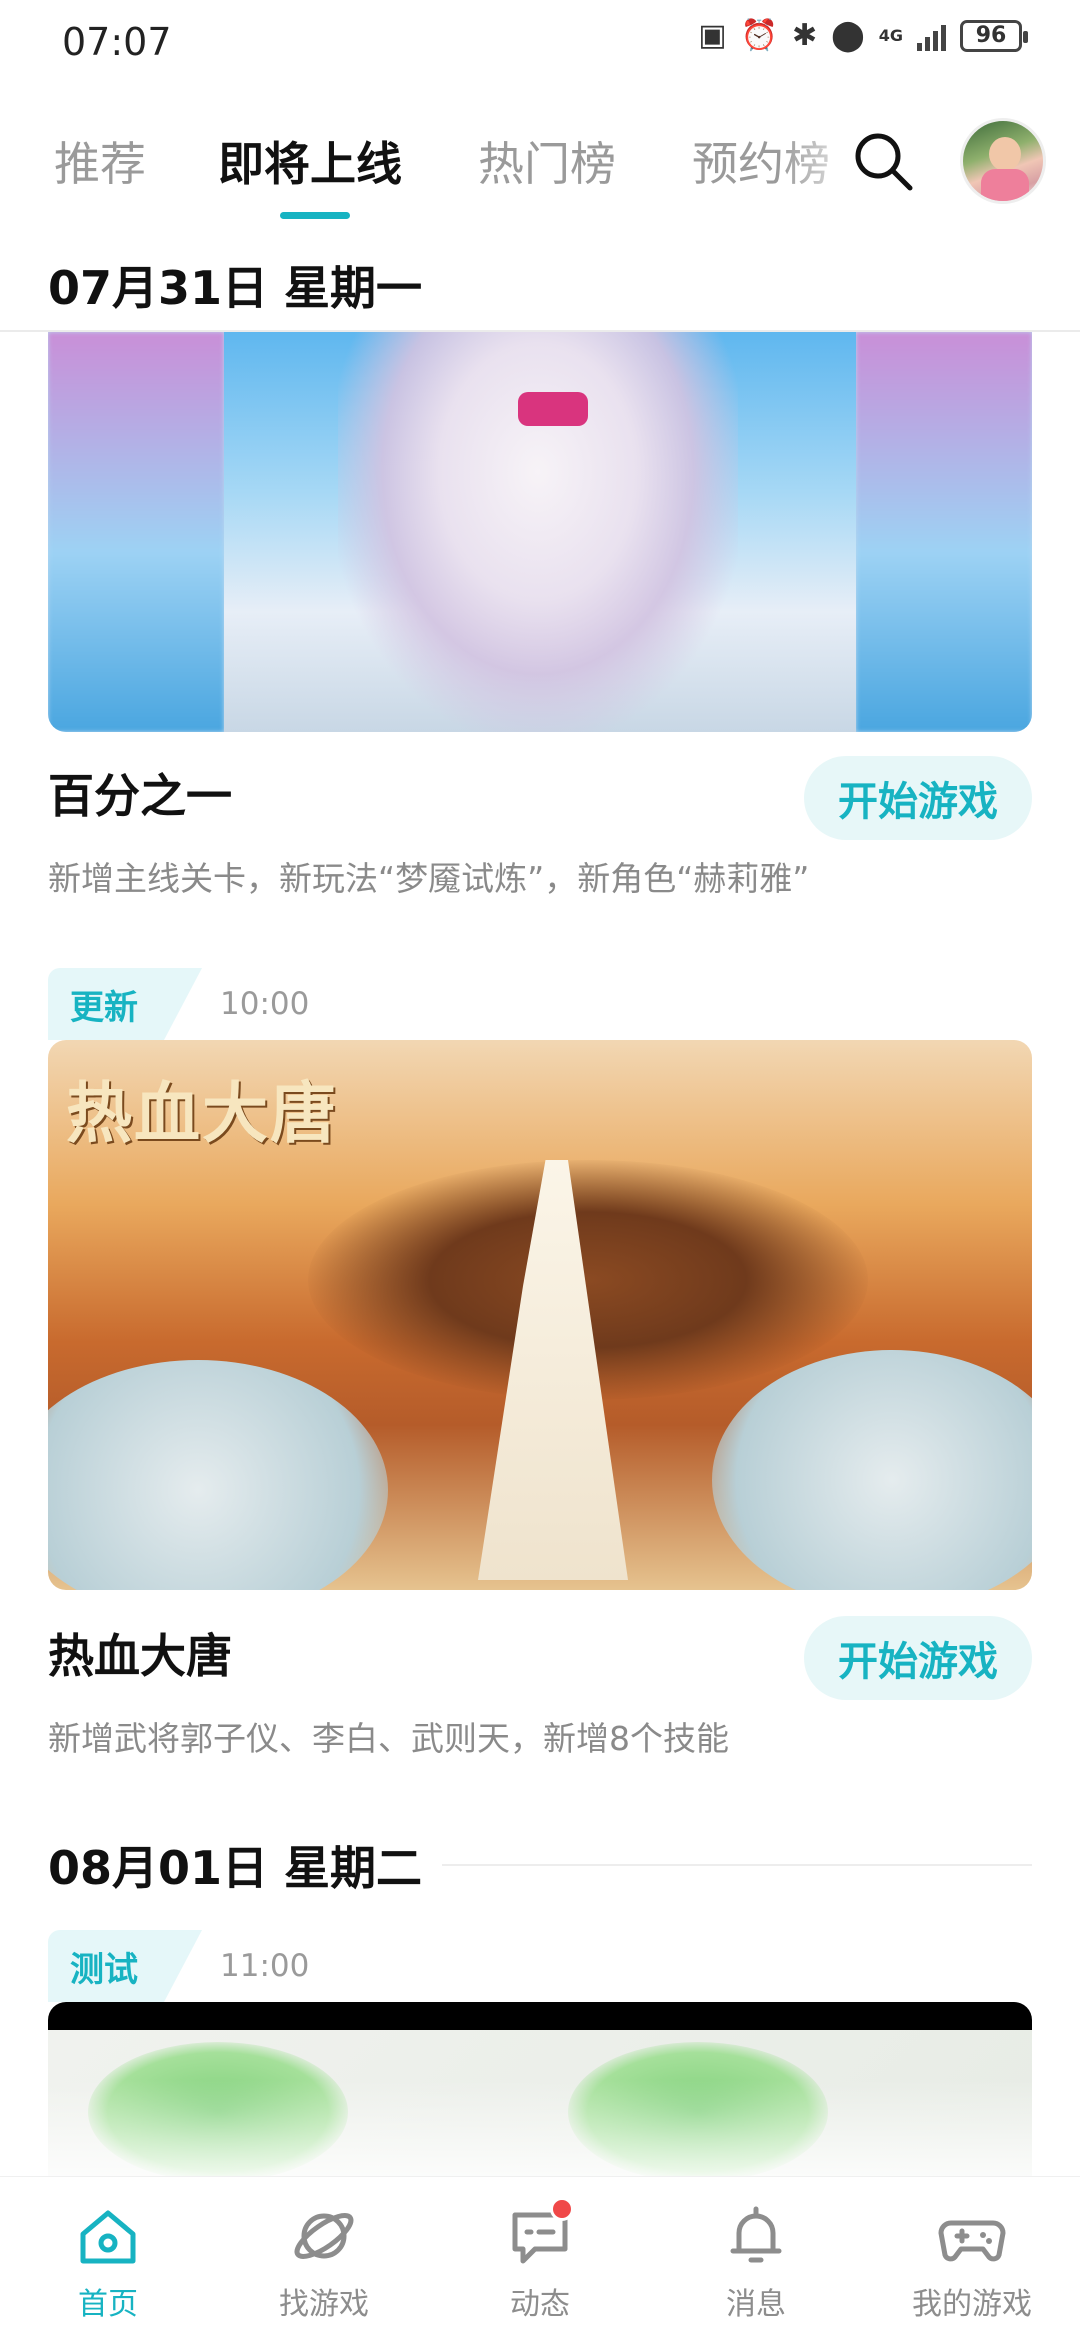 The width and height of the screenshot is (1080, 2340). What do you see at coordinates (991, 35) in the screenshot?
I see `battery-level: 96` at bounding box center [991, 35].